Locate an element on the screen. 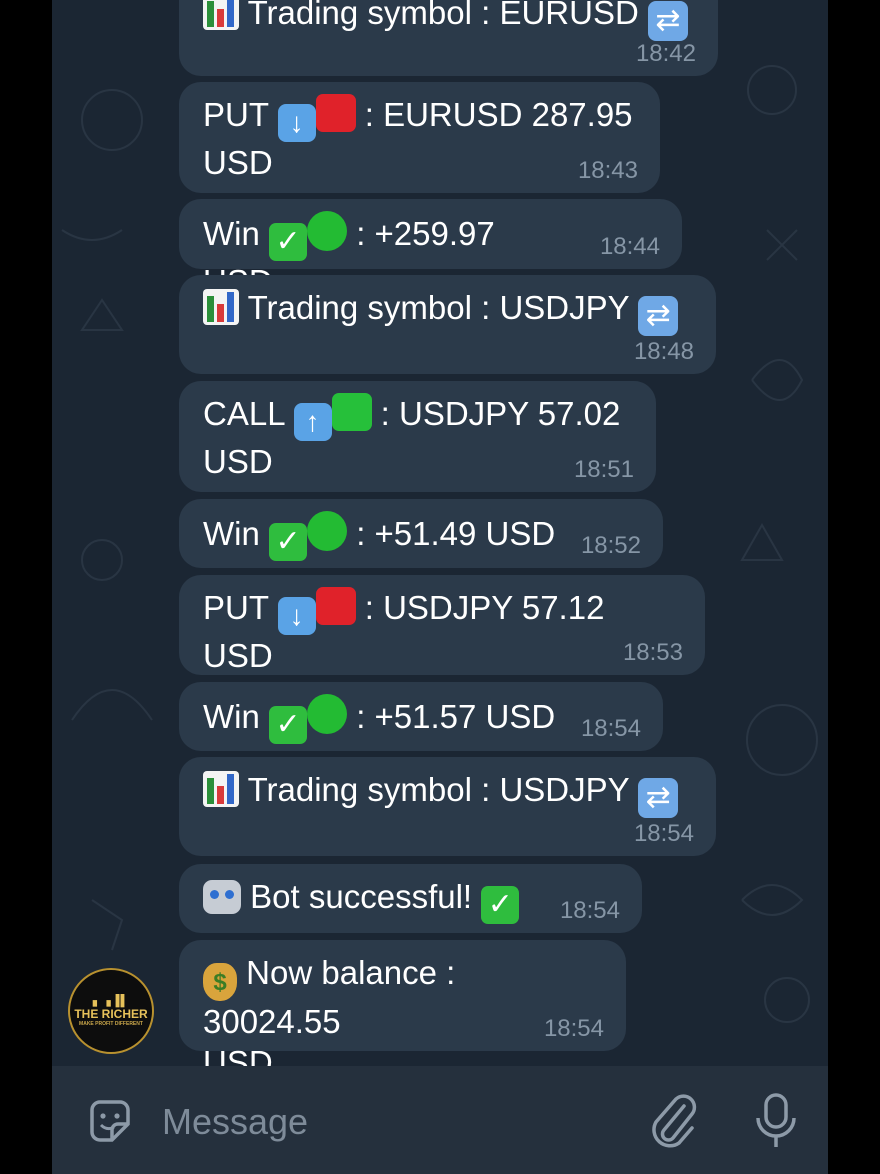 Image resolution: width=880 pixels, height=1174 pixels. message-bubble: PUT ↓ : USDJPY 57.12 USD 18:53 is located at coordinates (442, 625).